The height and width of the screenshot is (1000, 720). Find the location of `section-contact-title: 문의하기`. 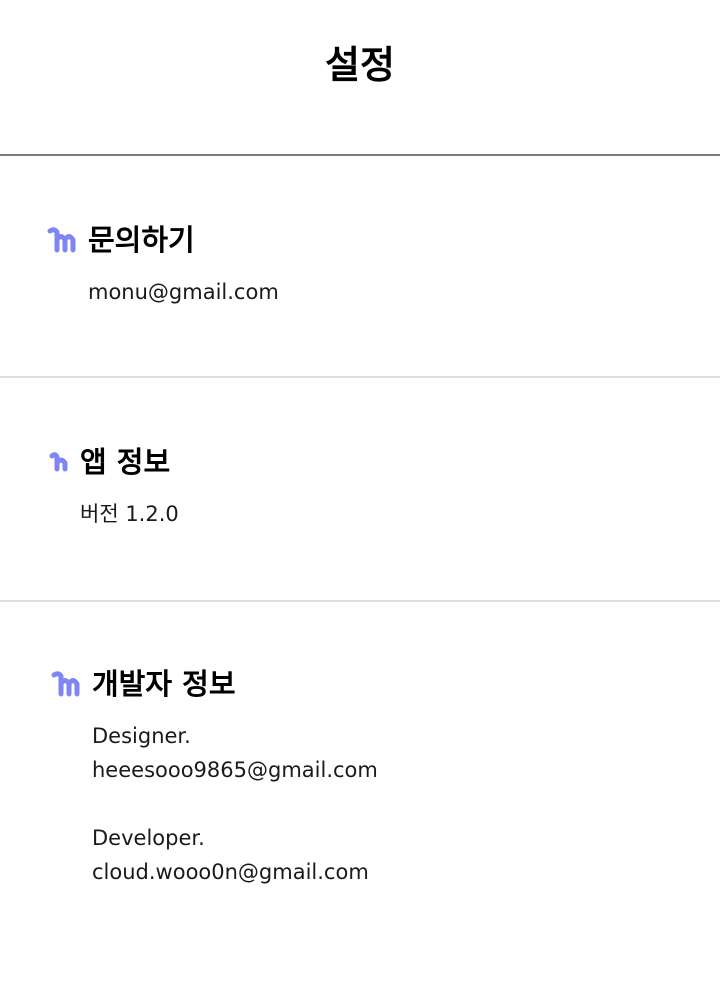

section-contact-title: 문의하기 is located at coordinates (141, 240).